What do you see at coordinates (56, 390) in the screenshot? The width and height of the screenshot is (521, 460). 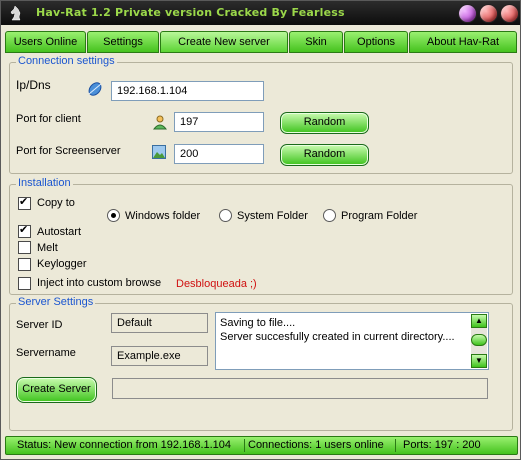 I see `create-server-button: Create Server` at bounding box center [56, 390].